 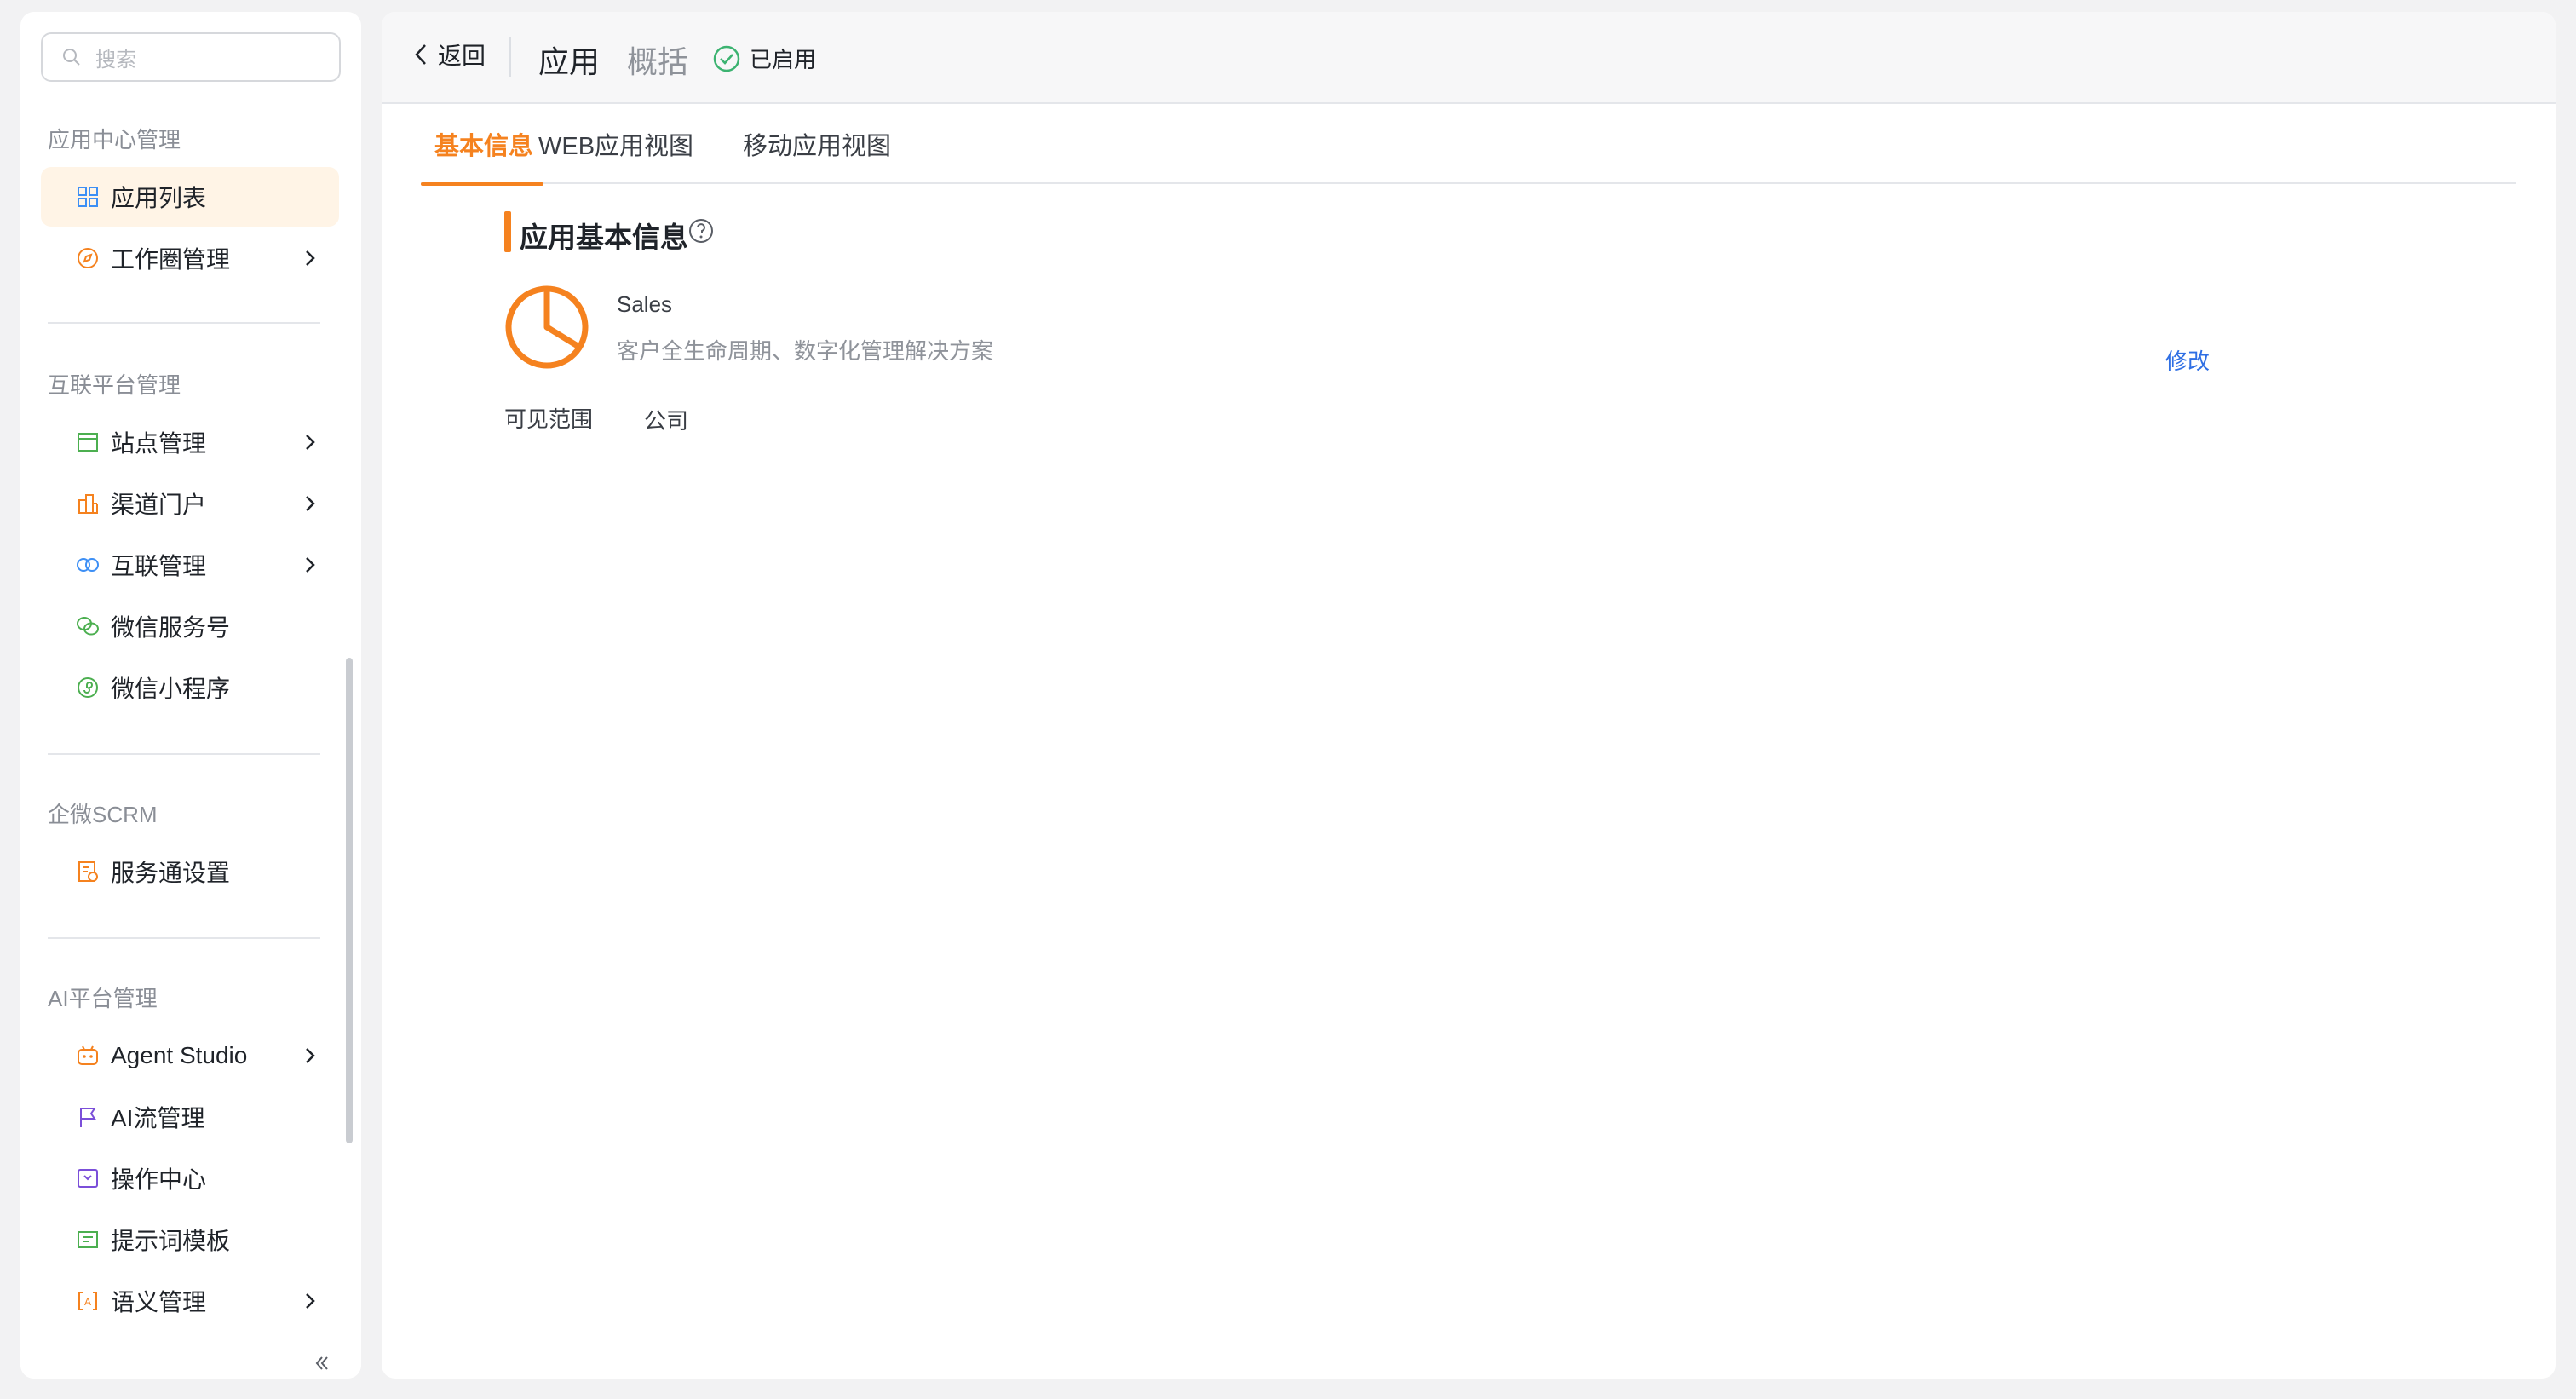 I want to click on sidebar-item-wechat-service: 微信服务号, so click(x=190, y=626).